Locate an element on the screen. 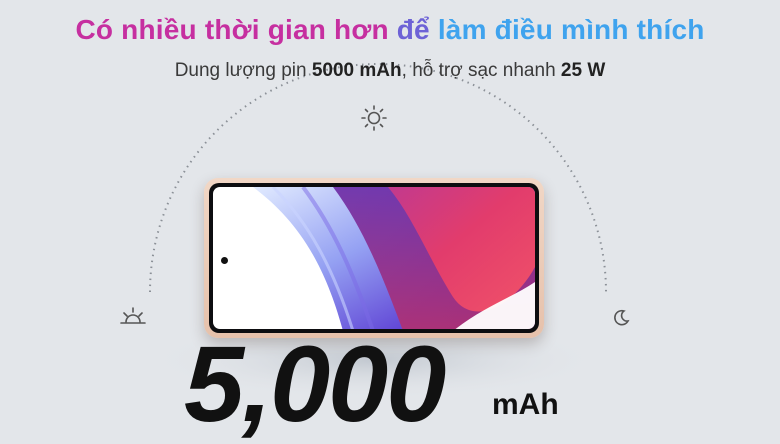 This screenshot has height=444, width=780. sunrise-icon is located at coordinates (133, 315).